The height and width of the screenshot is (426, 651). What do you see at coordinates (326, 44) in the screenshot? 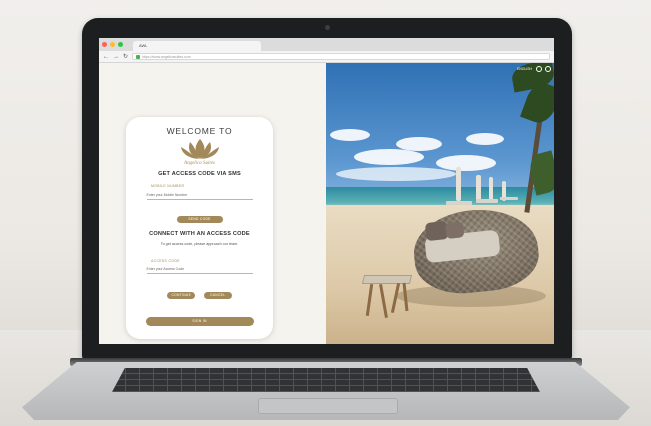
I see `browser-tab-bar: AWL` at bounding box center [326, 44].